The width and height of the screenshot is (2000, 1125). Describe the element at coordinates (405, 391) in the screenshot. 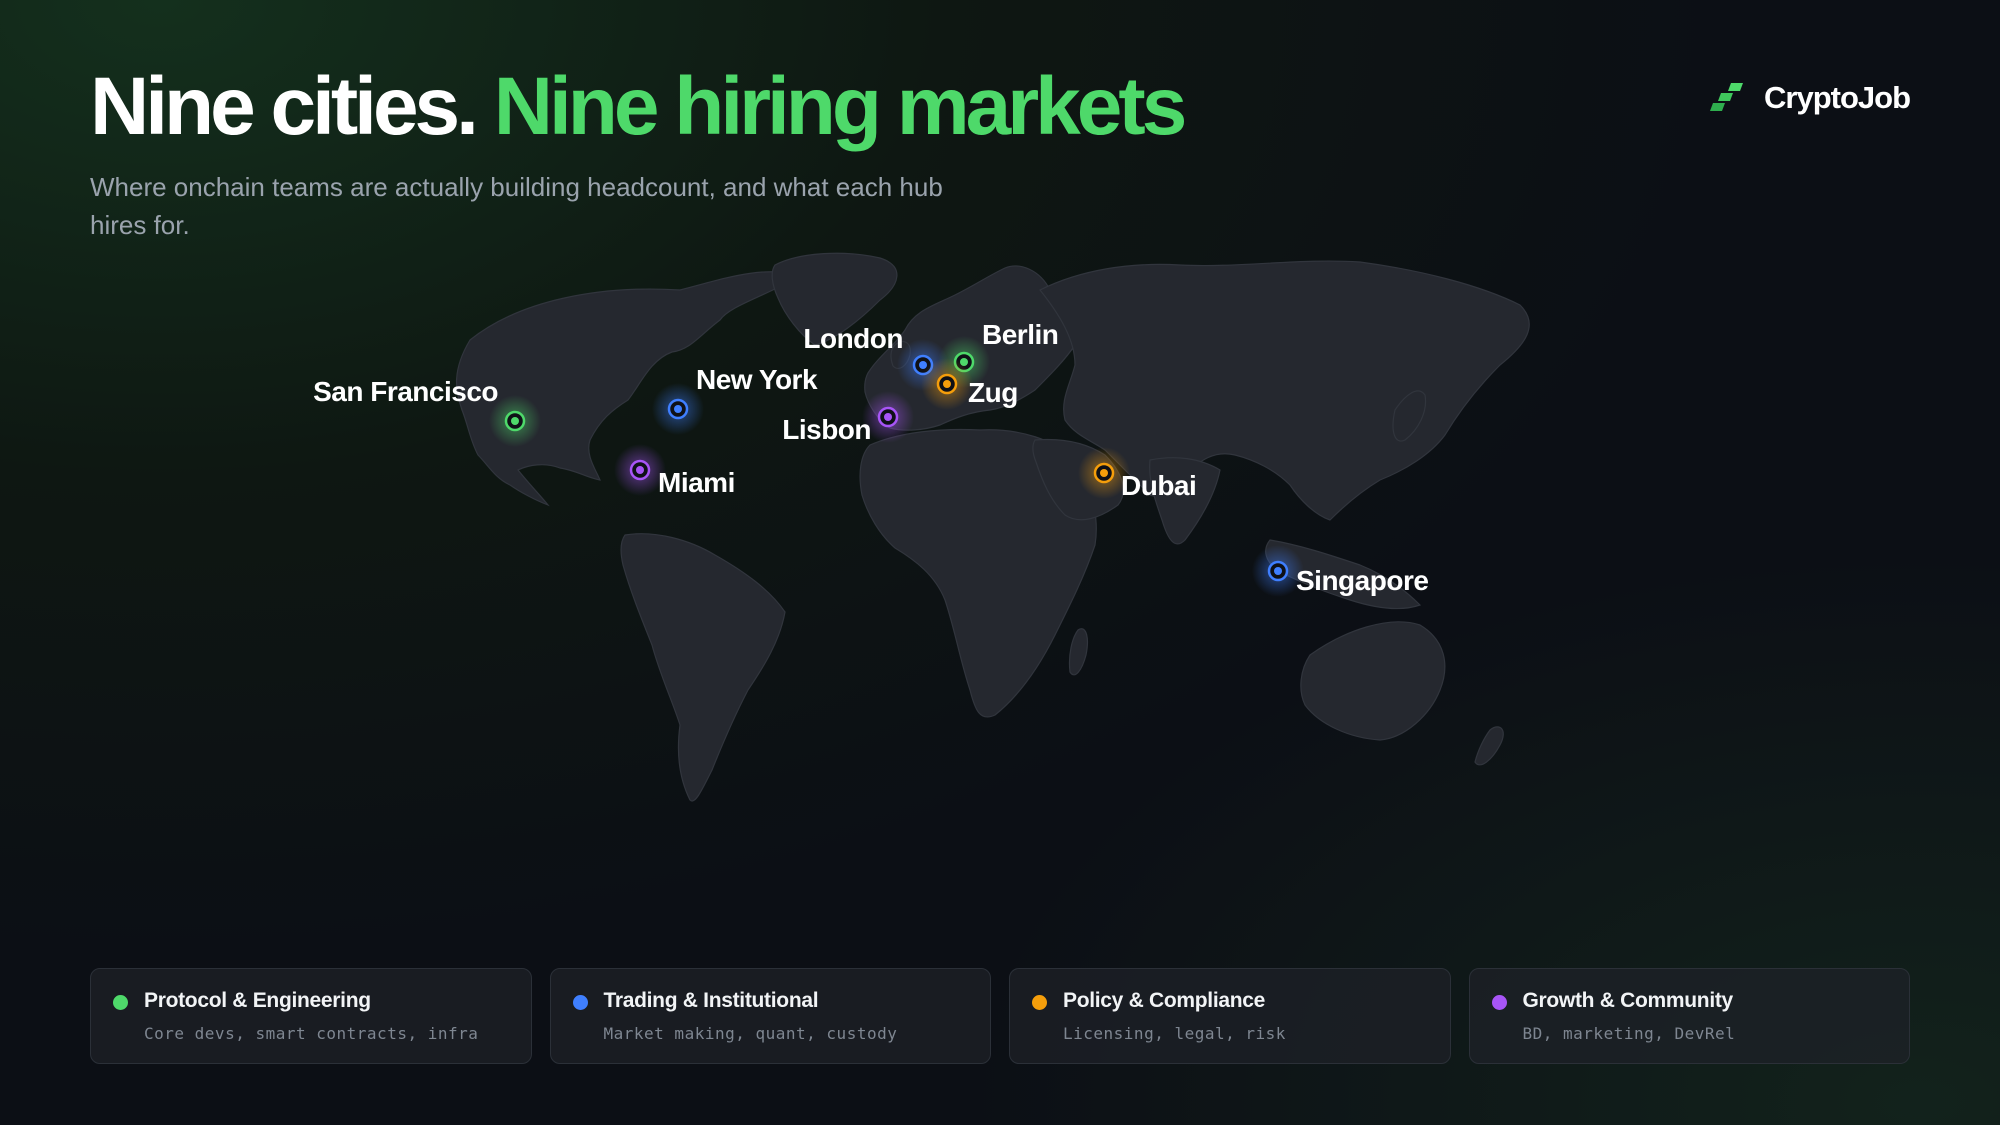

I see `city-label-san-francisco: San Francisco` at that location.